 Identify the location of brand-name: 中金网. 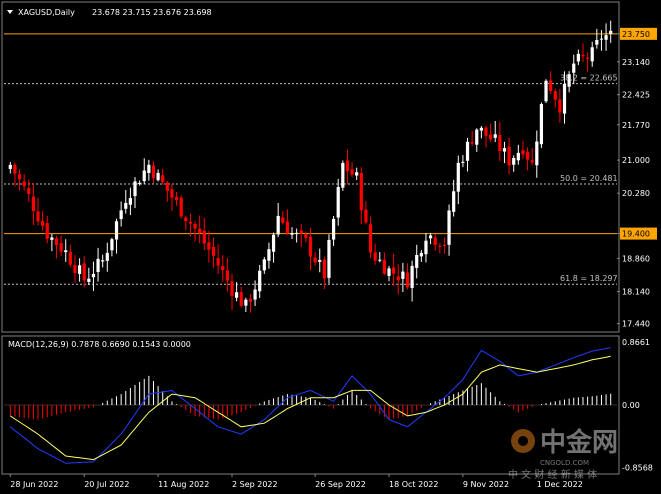
(579, 442).